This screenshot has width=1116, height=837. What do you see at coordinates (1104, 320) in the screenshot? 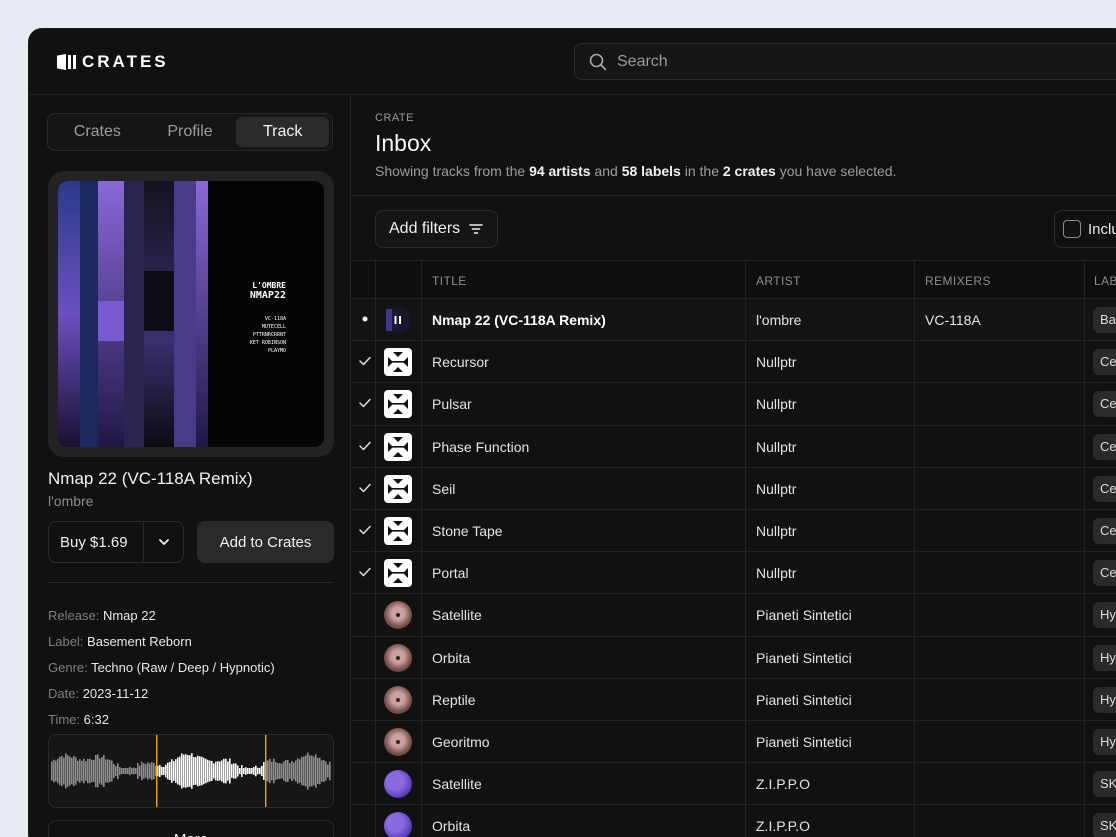
I see `label-chip: Ba` at bounding box center [1104, 320].